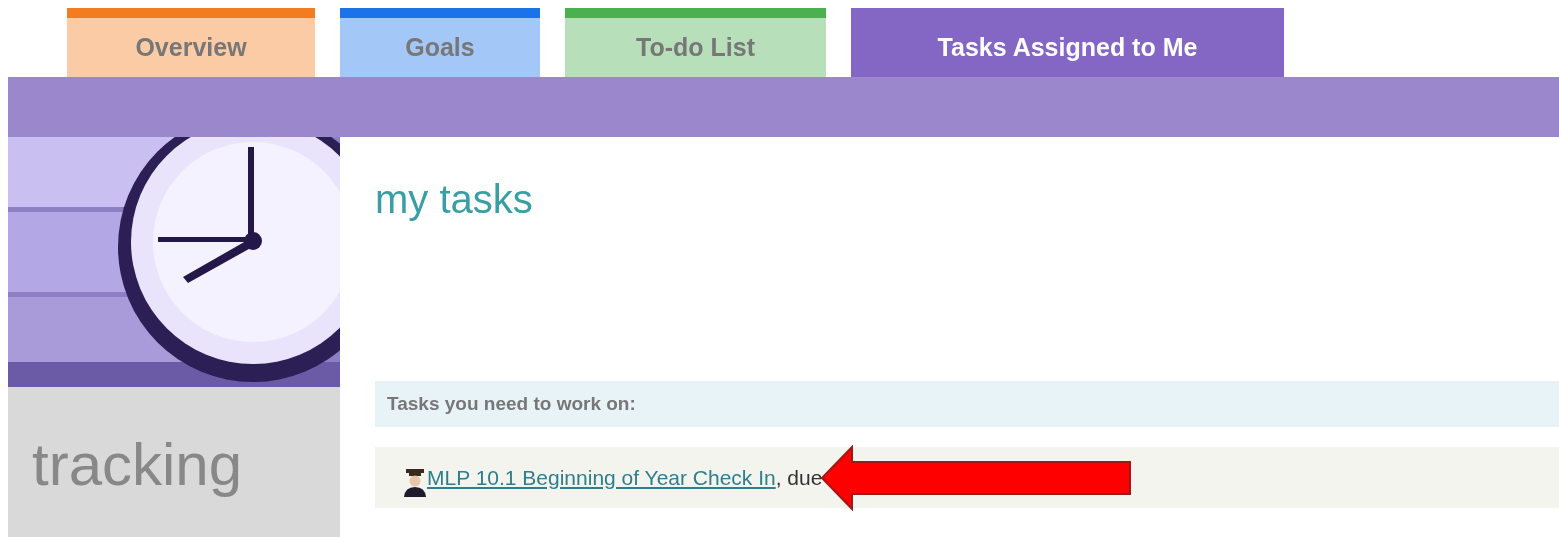 This screenshot has width=1559, height=537. What do you see at coordinates (440, 42) in the screenshot?
I see `tab: Goals` at bounding box center [440, 42].